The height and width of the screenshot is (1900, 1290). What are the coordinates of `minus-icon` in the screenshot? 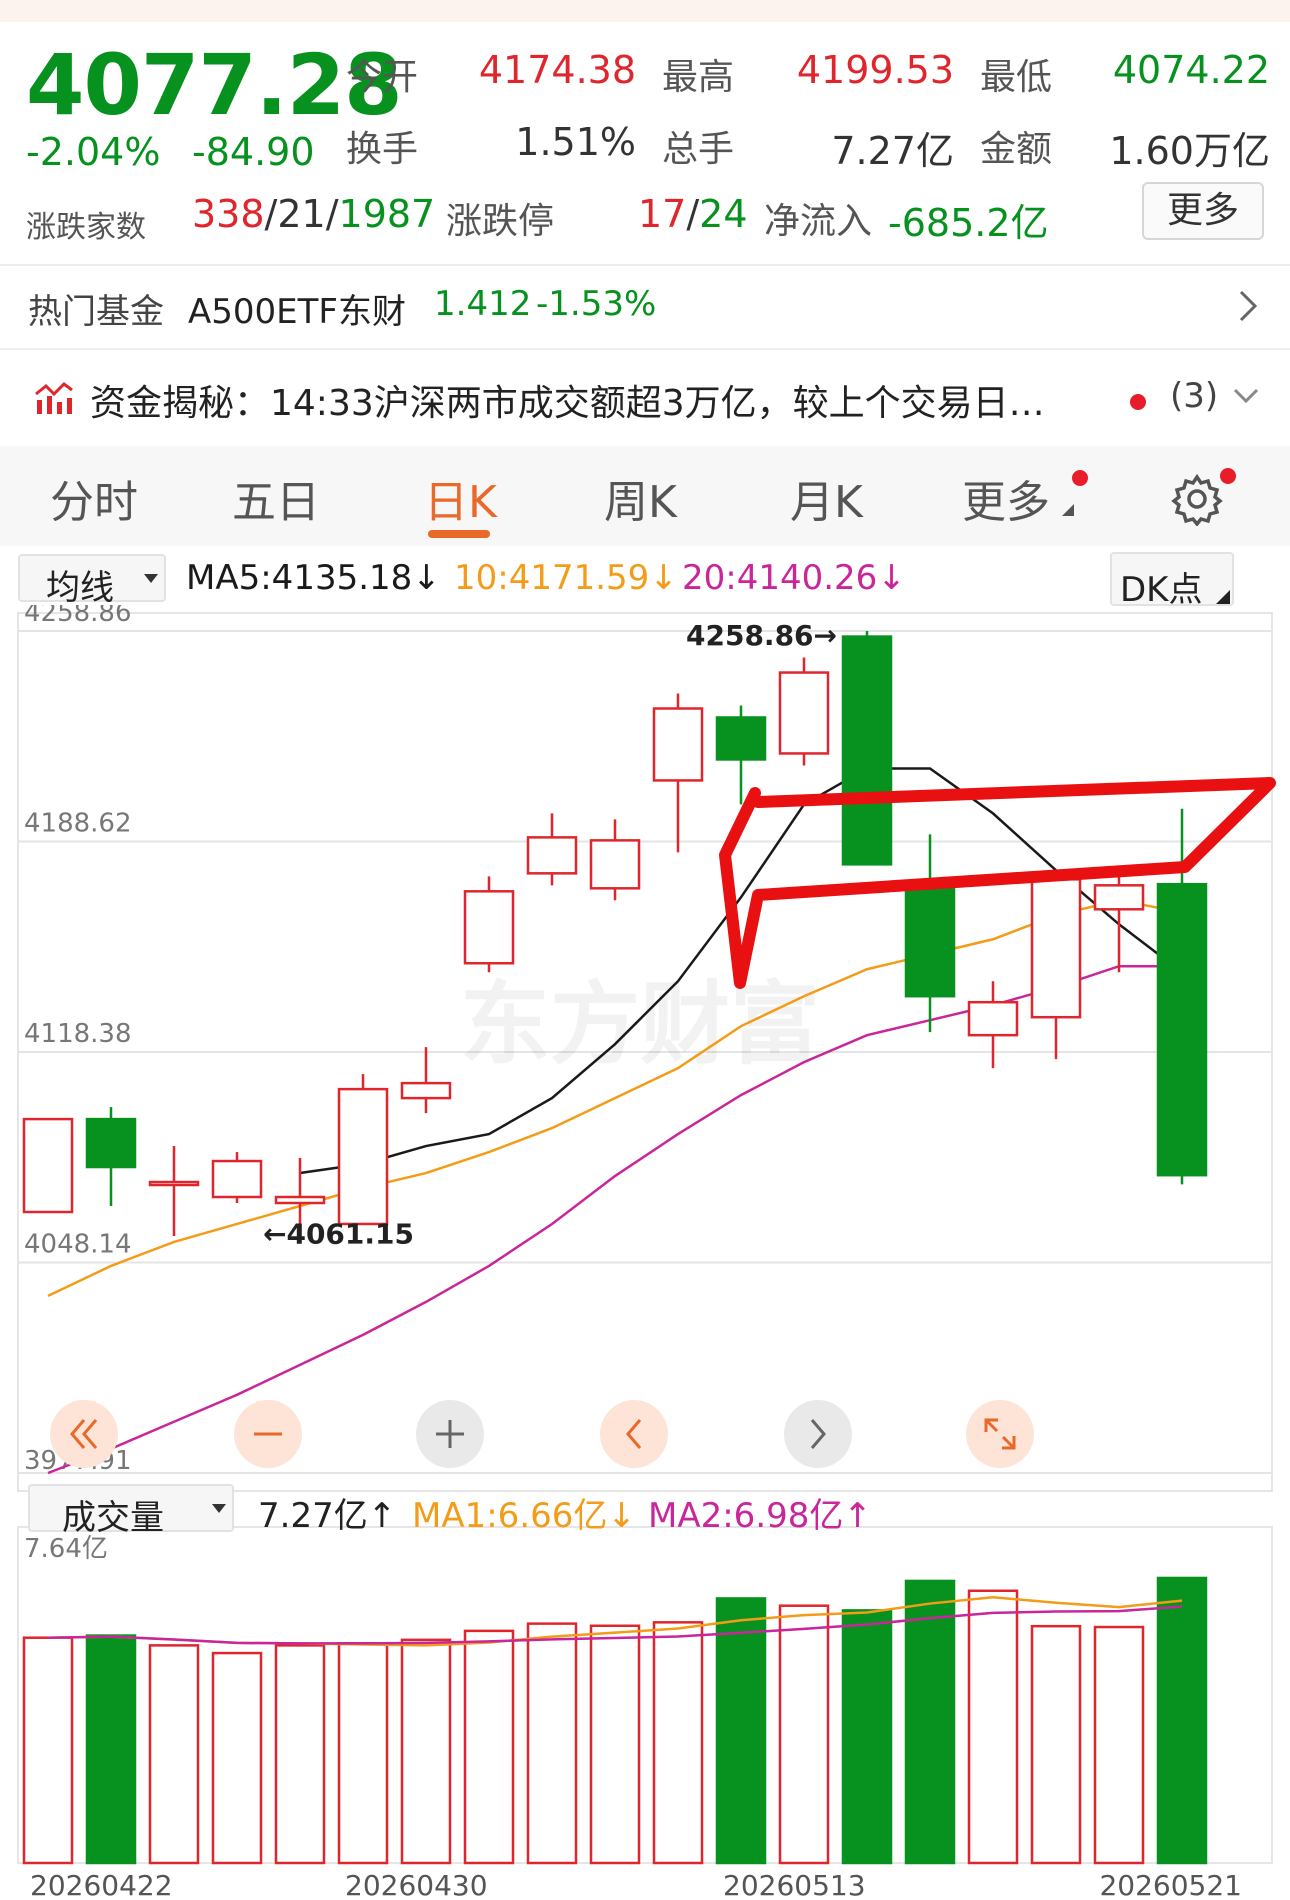 It's located at (268, 1434).